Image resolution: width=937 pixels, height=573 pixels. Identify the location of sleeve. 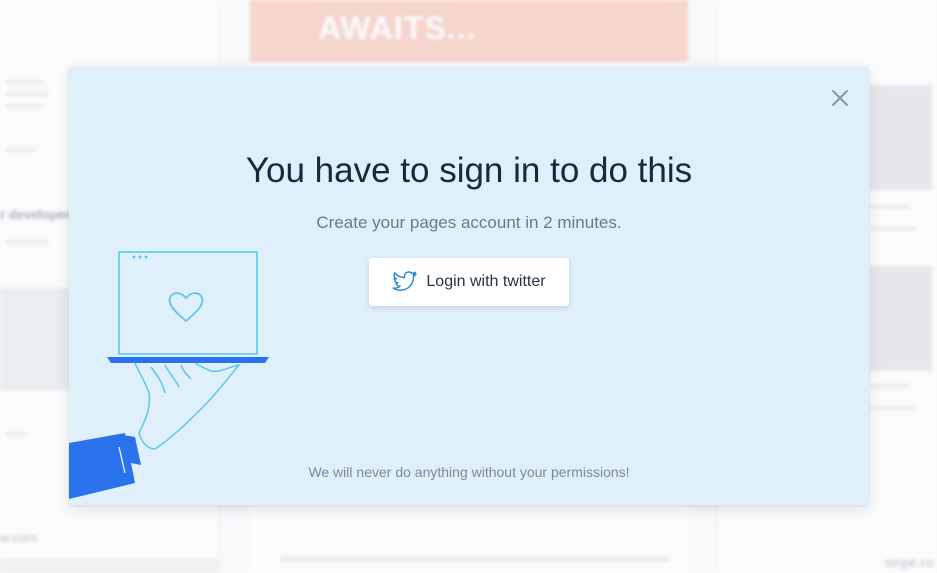
(102, 466).